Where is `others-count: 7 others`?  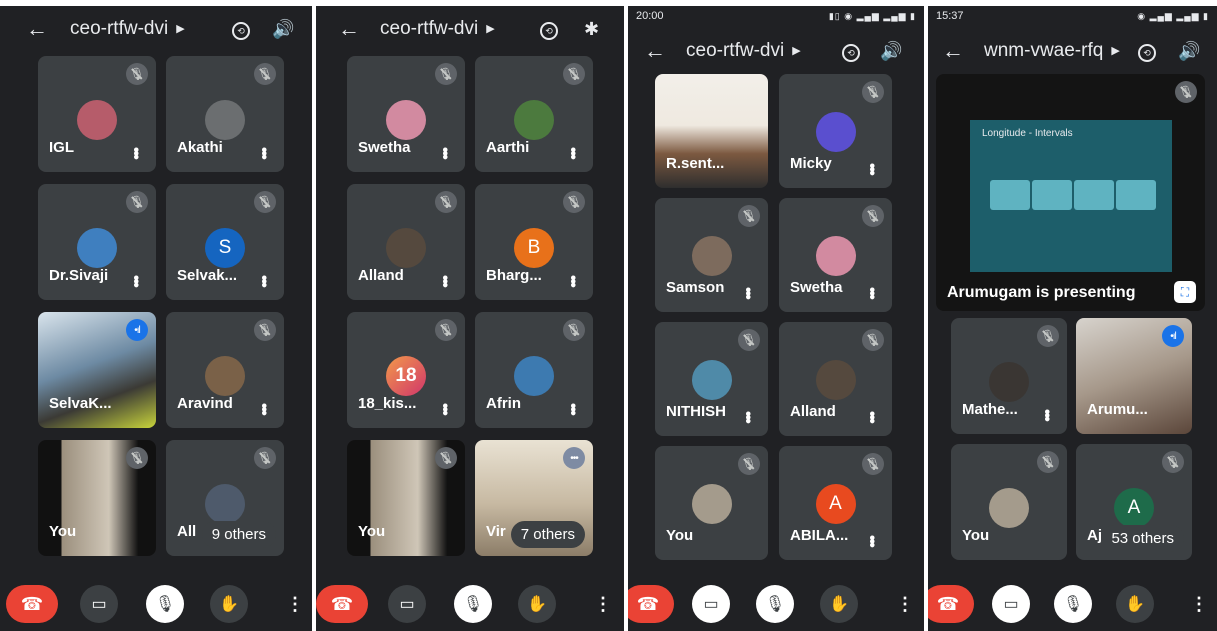 others-count: 7 others is located at coordinates (547, 534).